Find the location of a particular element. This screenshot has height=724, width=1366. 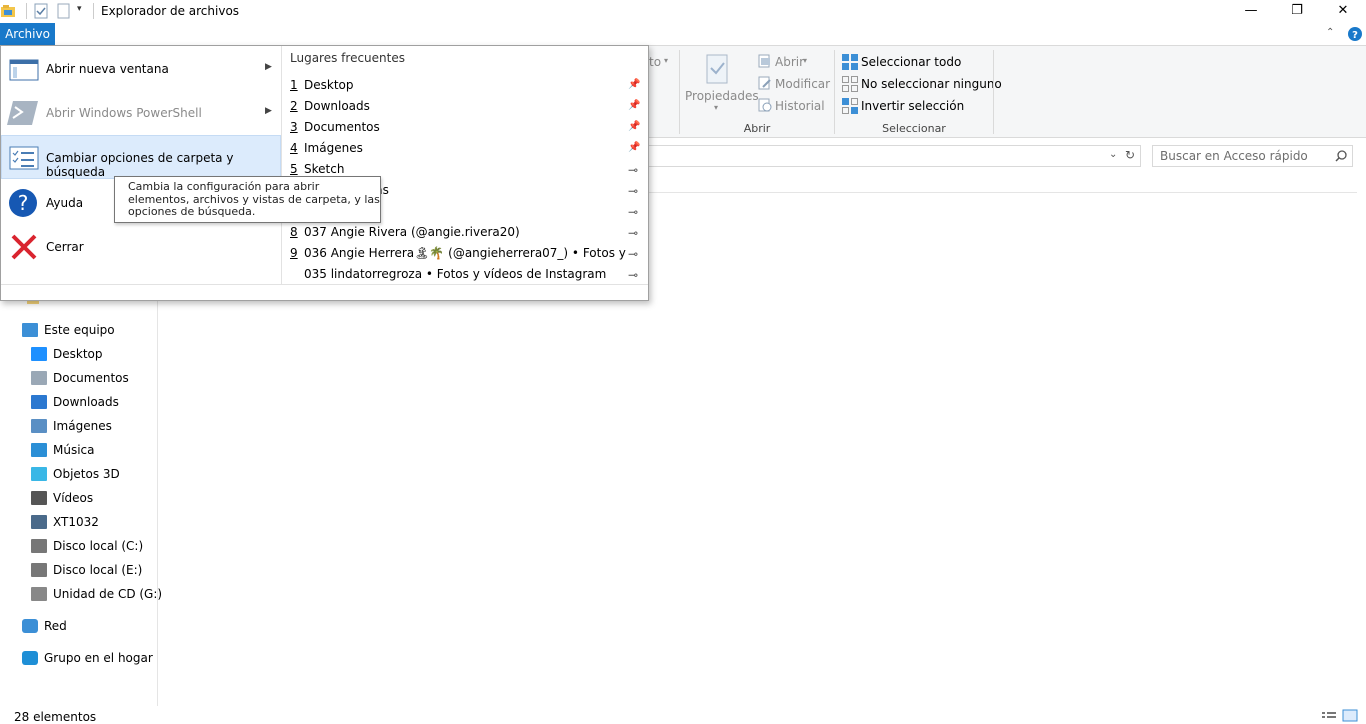

nav-item-label: Unidad de CD (G:) is located at coordinates (108, 594).